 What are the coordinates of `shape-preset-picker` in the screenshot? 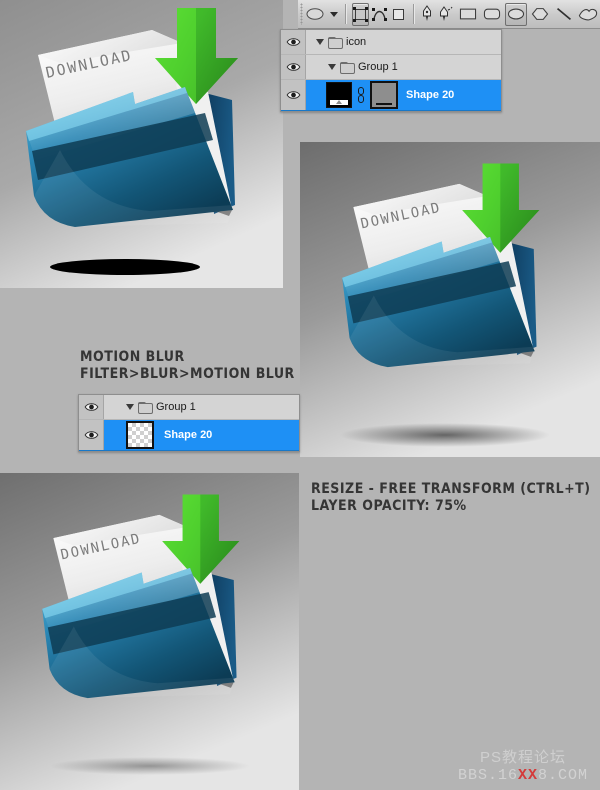 It's located at (333, 14).